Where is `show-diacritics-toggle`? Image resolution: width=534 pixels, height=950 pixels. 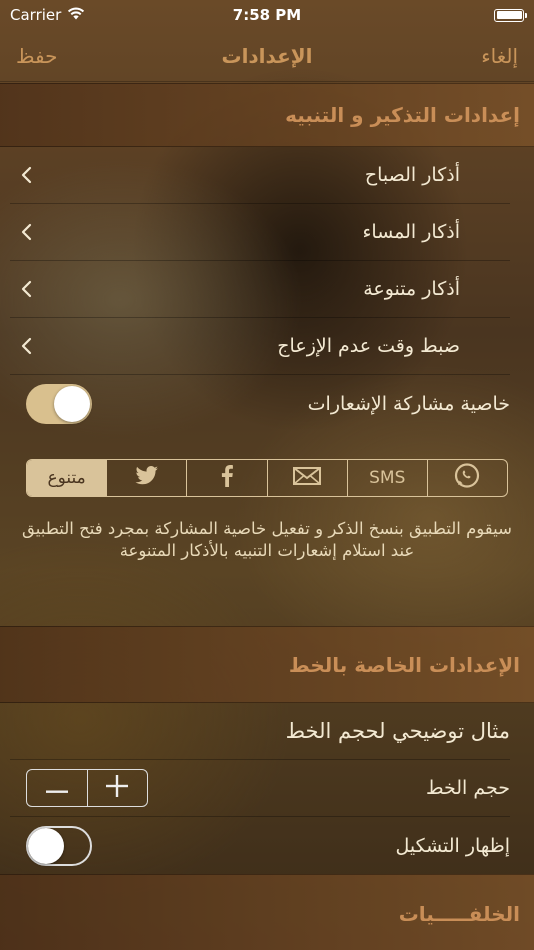
show-diacritics-toggle is located at coordinates (59, 845).